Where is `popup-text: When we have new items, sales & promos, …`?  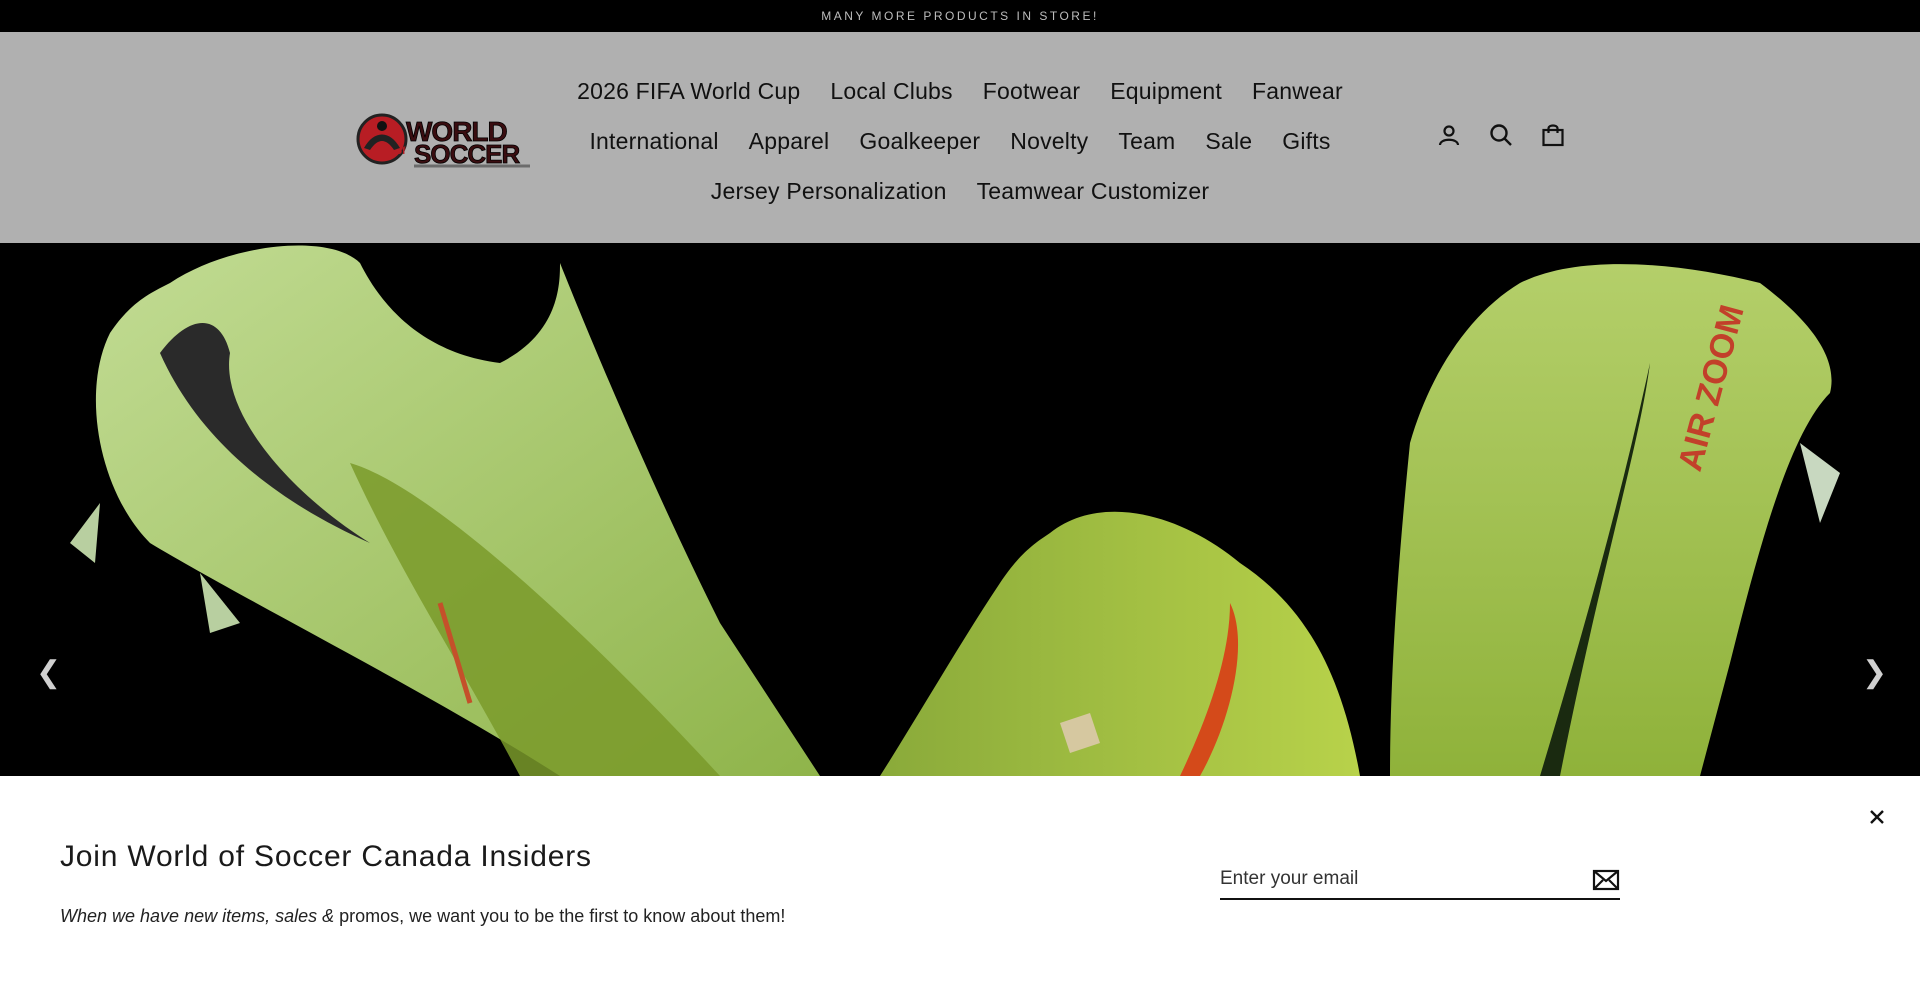 popup-text: When we have new items, sales & promos, … is located at coordinates (422, 916).